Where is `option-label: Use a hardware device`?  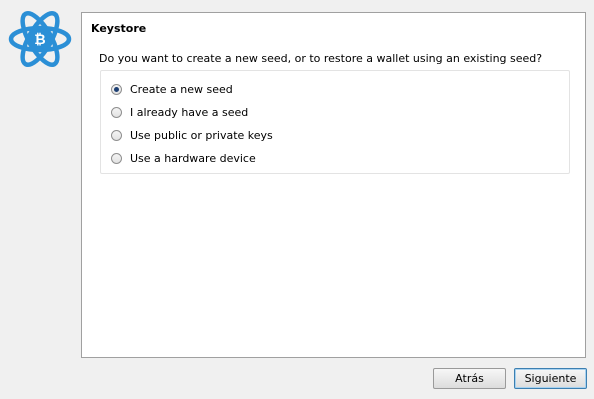 option-label: Use a hardware device is located at coordinates (193, 158).